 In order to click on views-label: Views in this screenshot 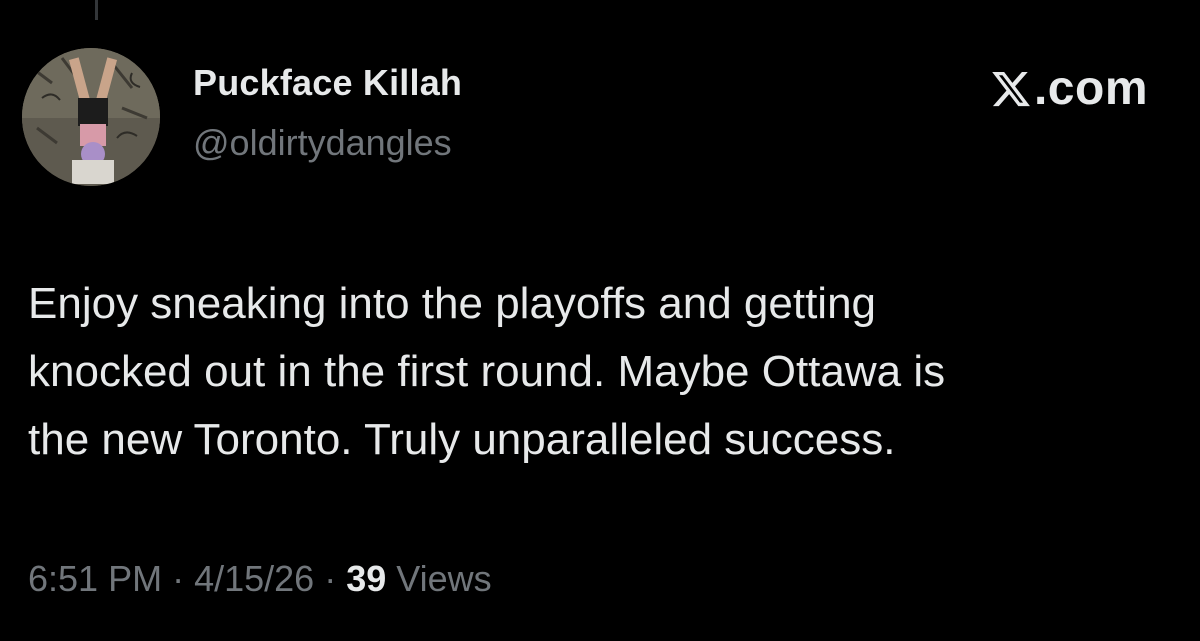, I will do `click(439, 578)`.